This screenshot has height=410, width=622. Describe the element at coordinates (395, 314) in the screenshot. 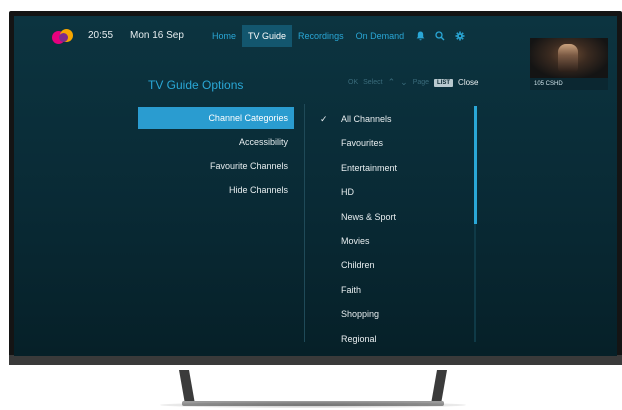

I see `category-item: Shopping` at that location.